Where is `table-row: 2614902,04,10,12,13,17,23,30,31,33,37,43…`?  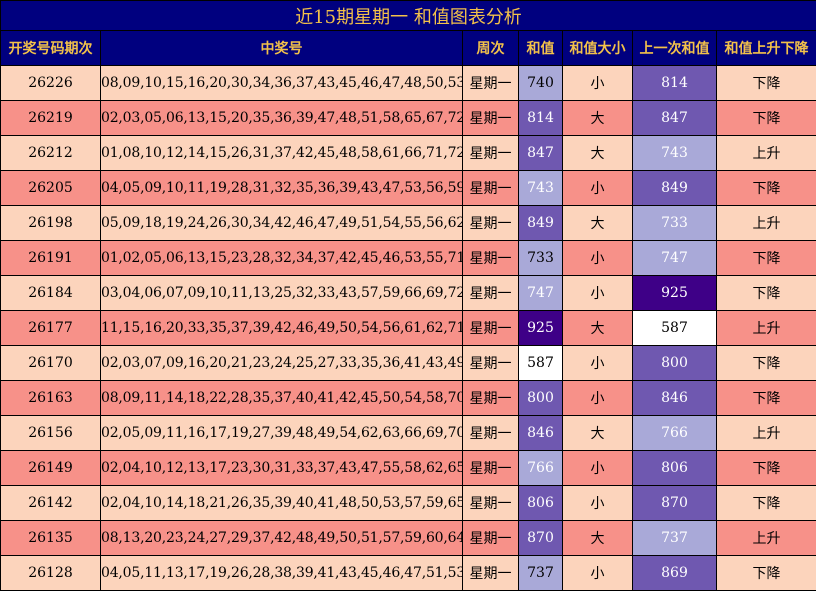 table-row: 2614902,04,10,12,13,17,23,30,31,33,37,43… is located at coordinates (408, 468).